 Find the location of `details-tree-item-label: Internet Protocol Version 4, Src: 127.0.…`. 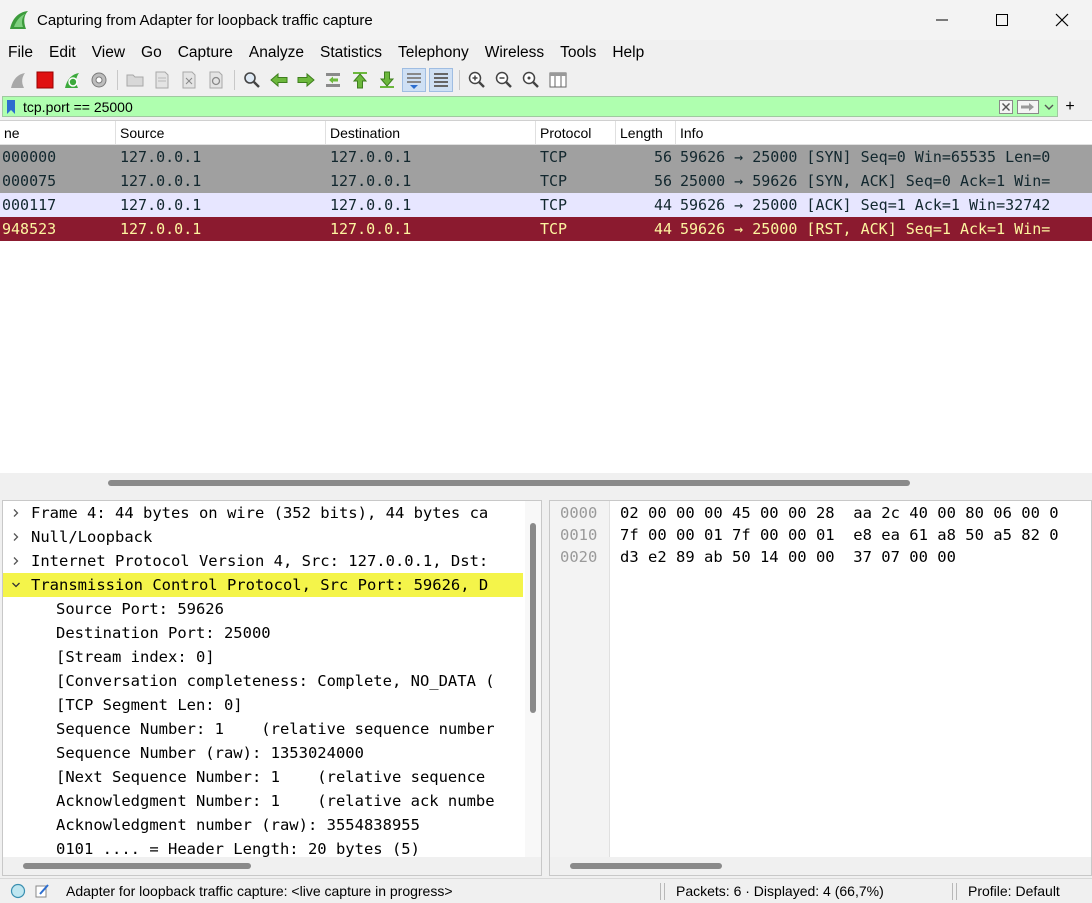

details-tree-item-label: Internet Protocol Version 4, Src: 127.0.… is located at coordinates (260, 561).